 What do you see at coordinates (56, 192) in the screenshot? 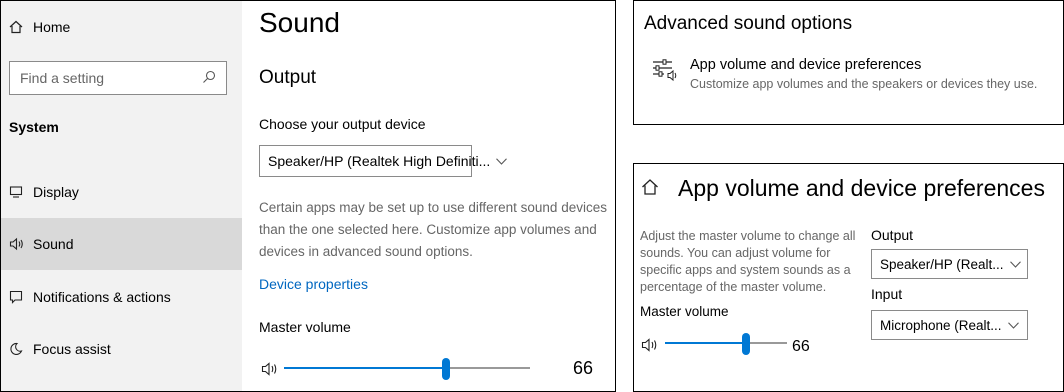
I see `sidebar-item-label: Display` at bounding box center [56, 192].